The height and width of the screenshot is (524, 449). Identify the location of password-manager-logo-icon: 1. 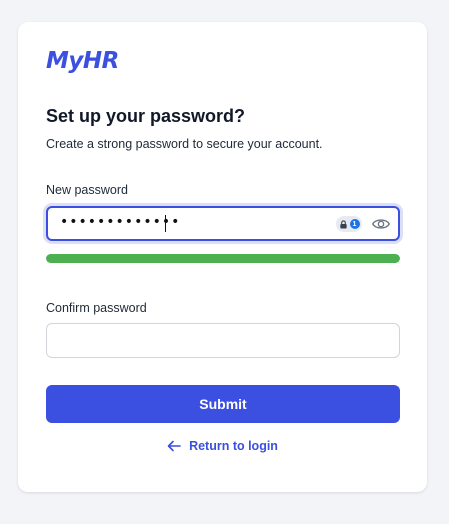
(354, 224).